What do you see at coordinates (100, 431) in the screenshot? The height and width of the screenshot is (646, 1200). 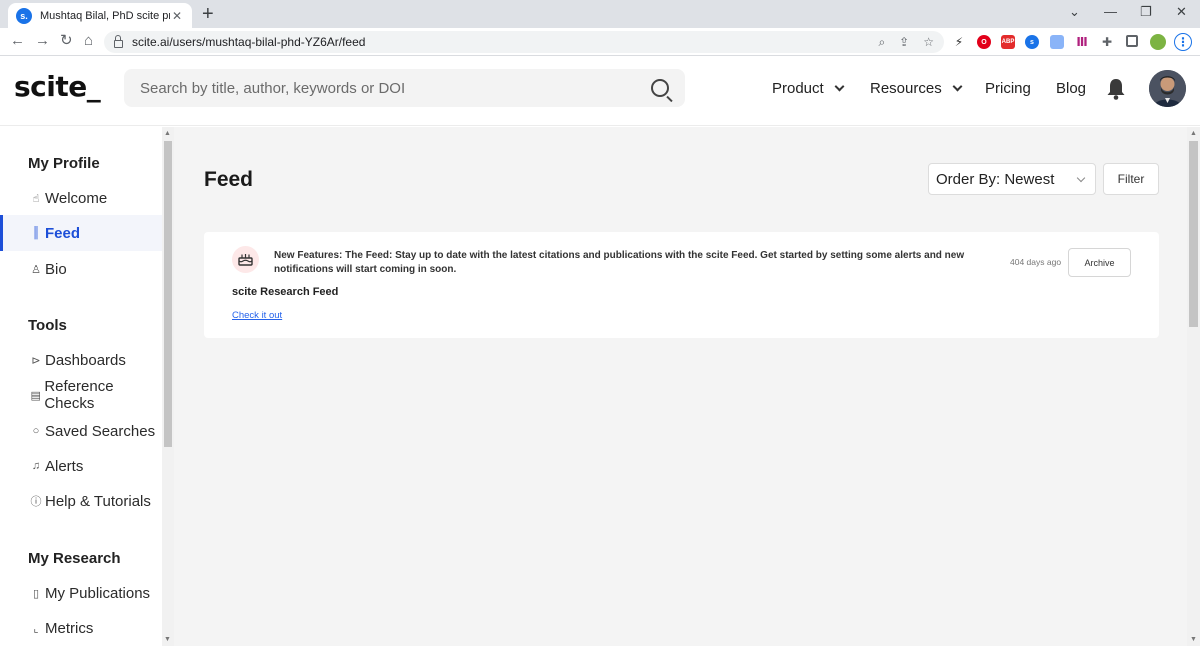 I see `sidebar-item-label: Saved Searches` at bounding box center [100, 431].